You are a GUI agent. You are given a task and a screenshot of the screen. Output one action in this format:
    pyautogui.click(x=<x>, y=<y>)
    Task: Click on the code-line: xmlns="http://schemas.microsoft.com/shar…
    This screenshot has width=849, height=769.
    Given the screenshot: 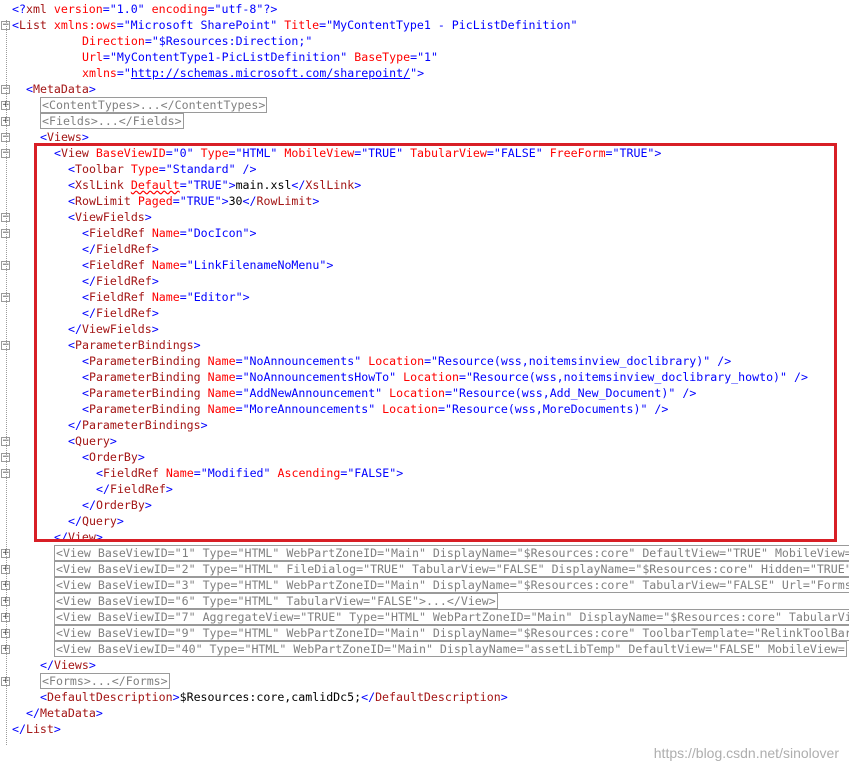 What is the action you would take?
    pyautogui.click(x=253, y=73)
    